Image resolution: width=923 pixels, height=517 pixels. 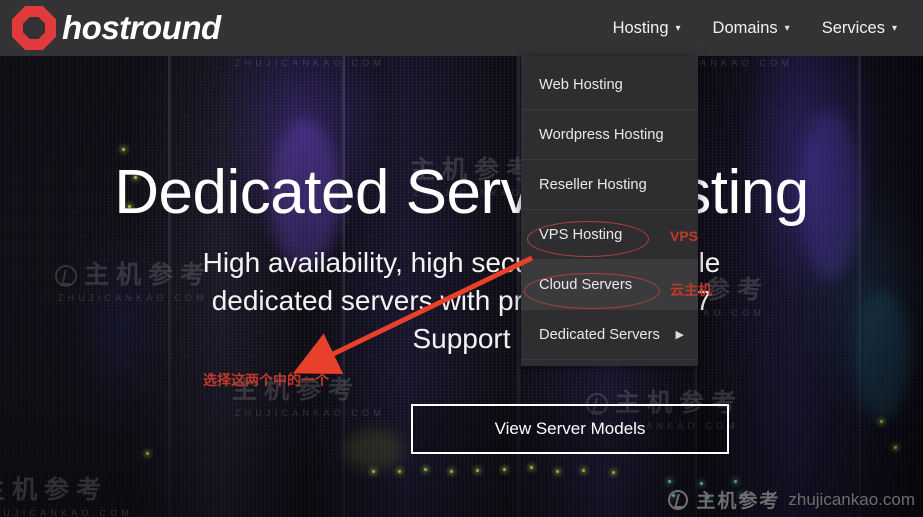 I want to click on menu-item-cloud-servers-label: Cloud Servers, so click(x=586, y=284).